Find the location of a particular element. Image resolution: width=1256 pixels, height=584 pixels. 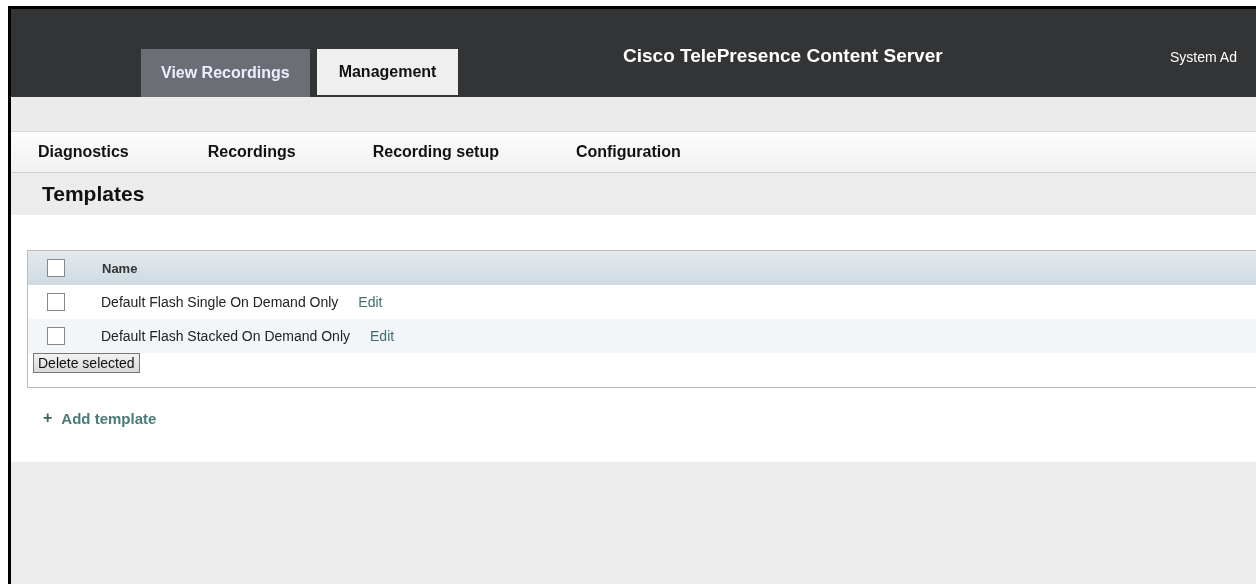

user-label: System Ad is located at coordinates (1203, 57).